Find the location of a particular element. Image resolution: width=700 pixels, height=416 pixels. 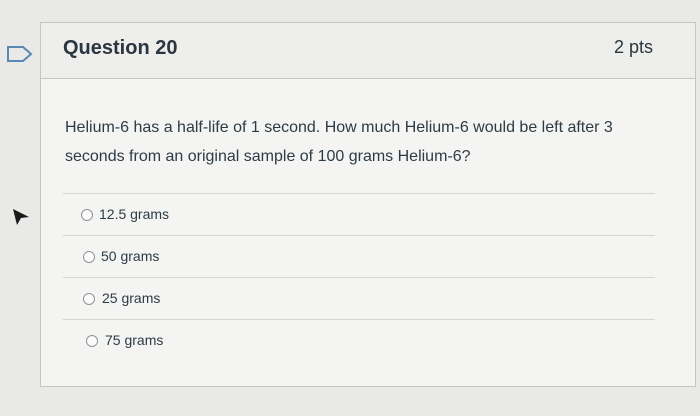

question-points: 2 pts is located at coordinates (633, 47).